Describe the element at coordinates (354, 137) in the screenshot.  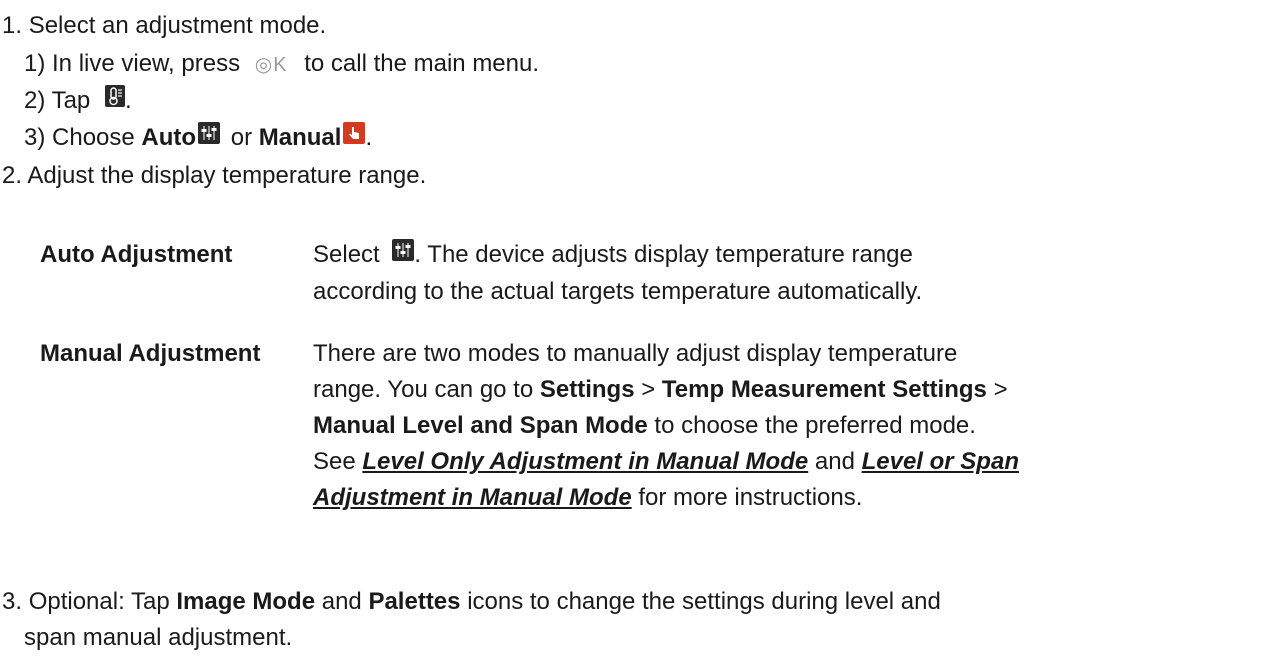
I see `manual-adjust-icon` at that location.